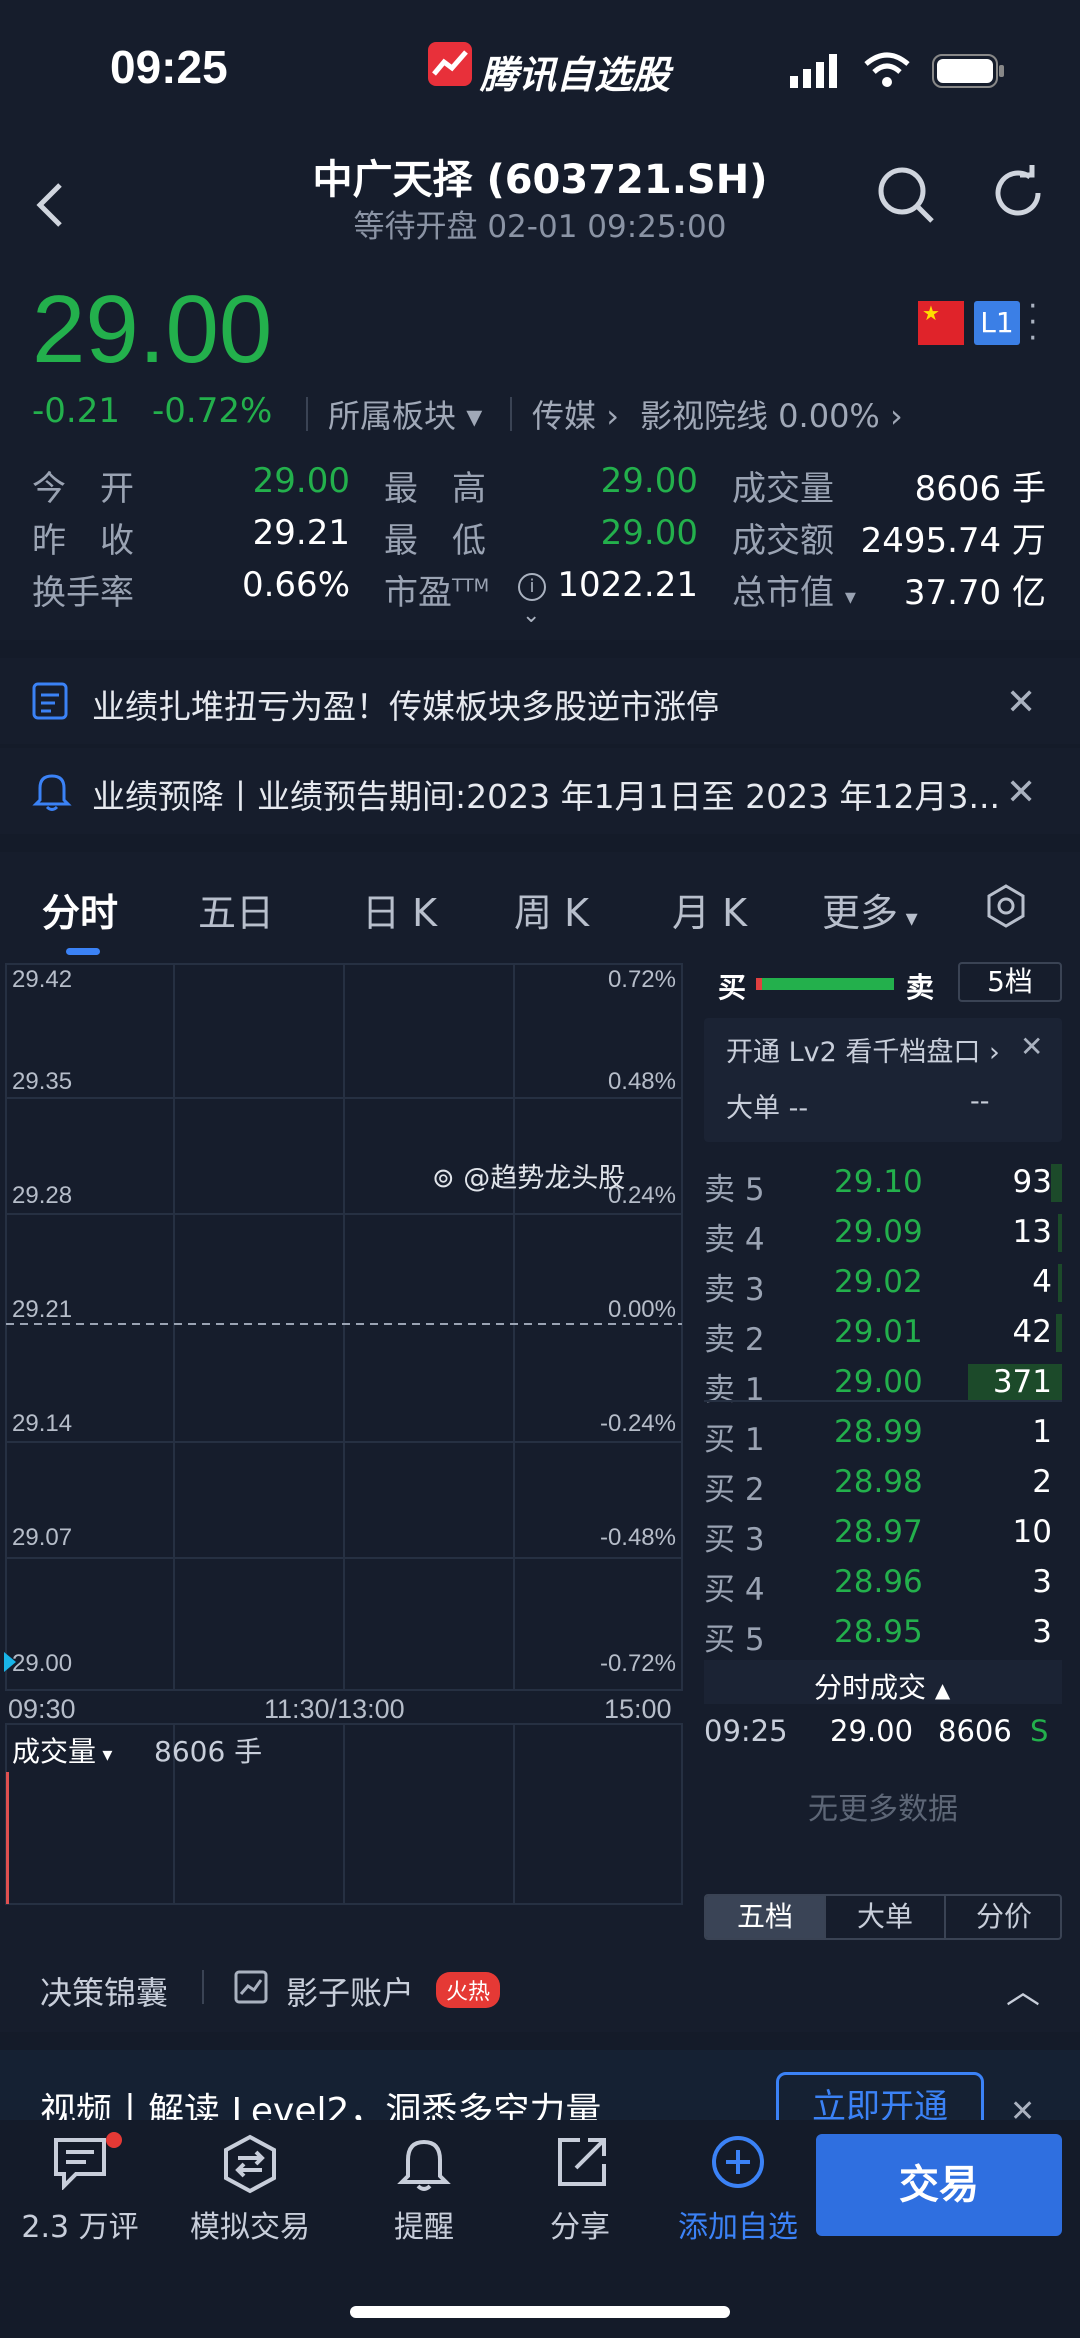  I want to click on watermark: ⊚ @趋势龙头股, so click(528, 1175).